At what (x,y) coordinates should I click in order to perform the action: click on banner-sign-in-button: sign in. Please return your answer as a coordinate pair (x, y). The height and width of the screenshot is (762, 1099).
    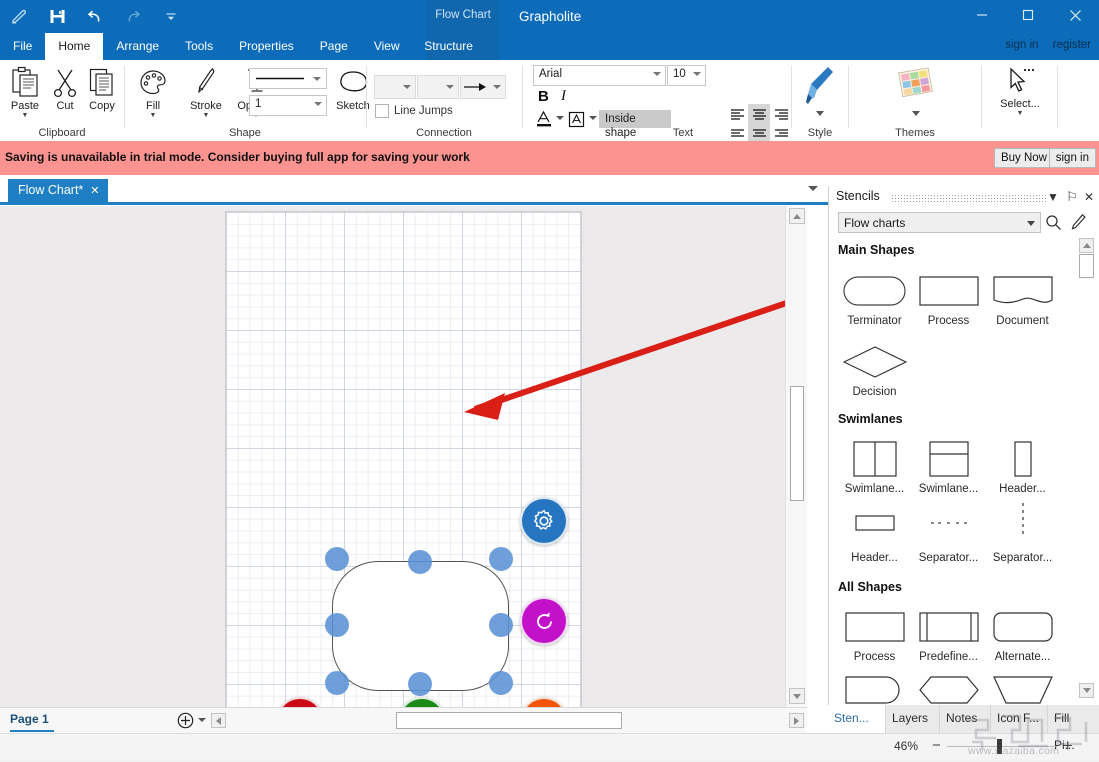
    Looking at the image, I should click on (1072, 158).